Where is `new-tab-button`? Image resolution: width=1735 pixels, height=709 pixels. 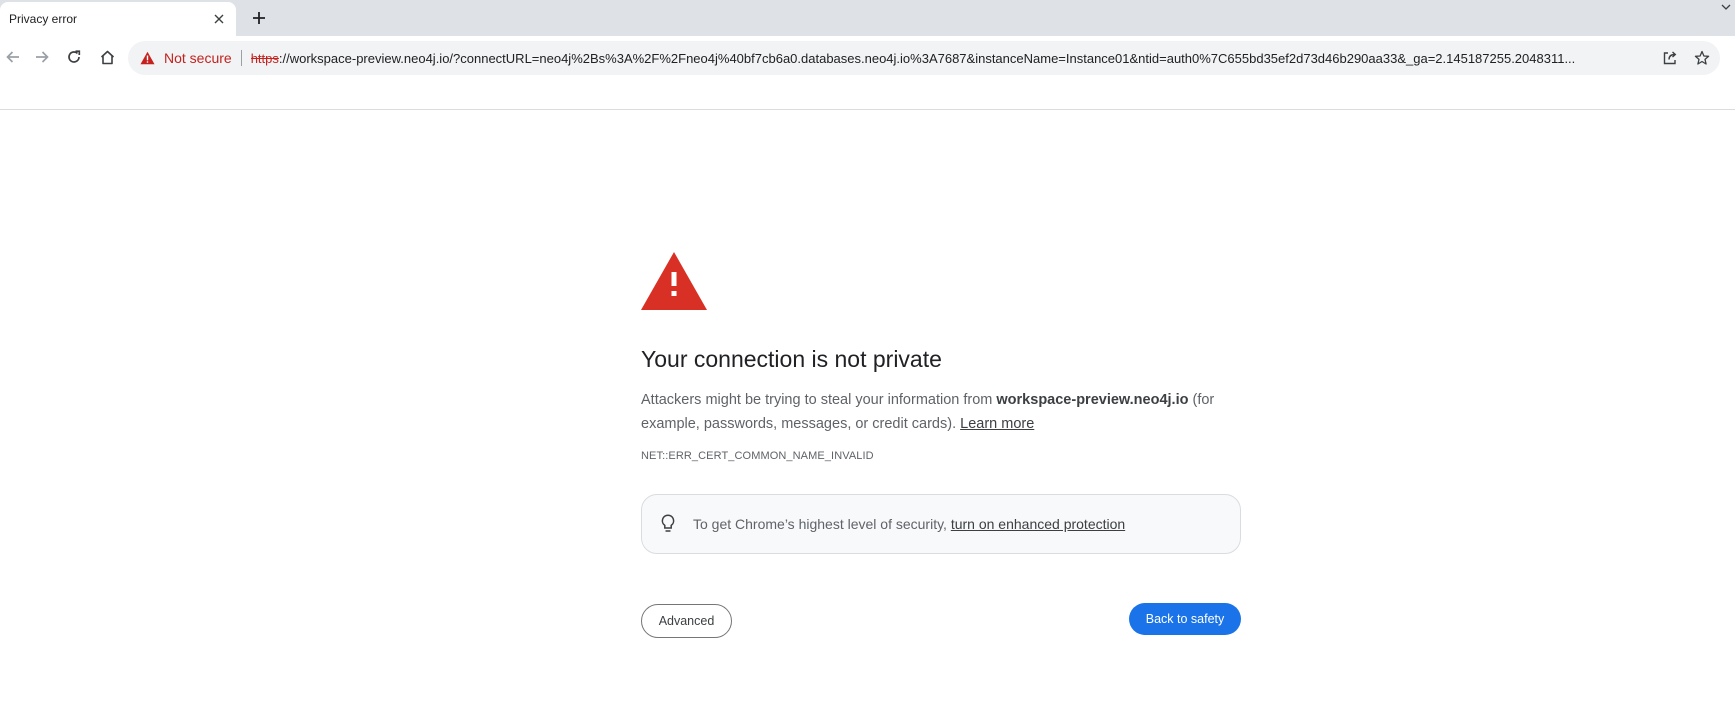 new-tab-button is located at coordinates (259, 18).